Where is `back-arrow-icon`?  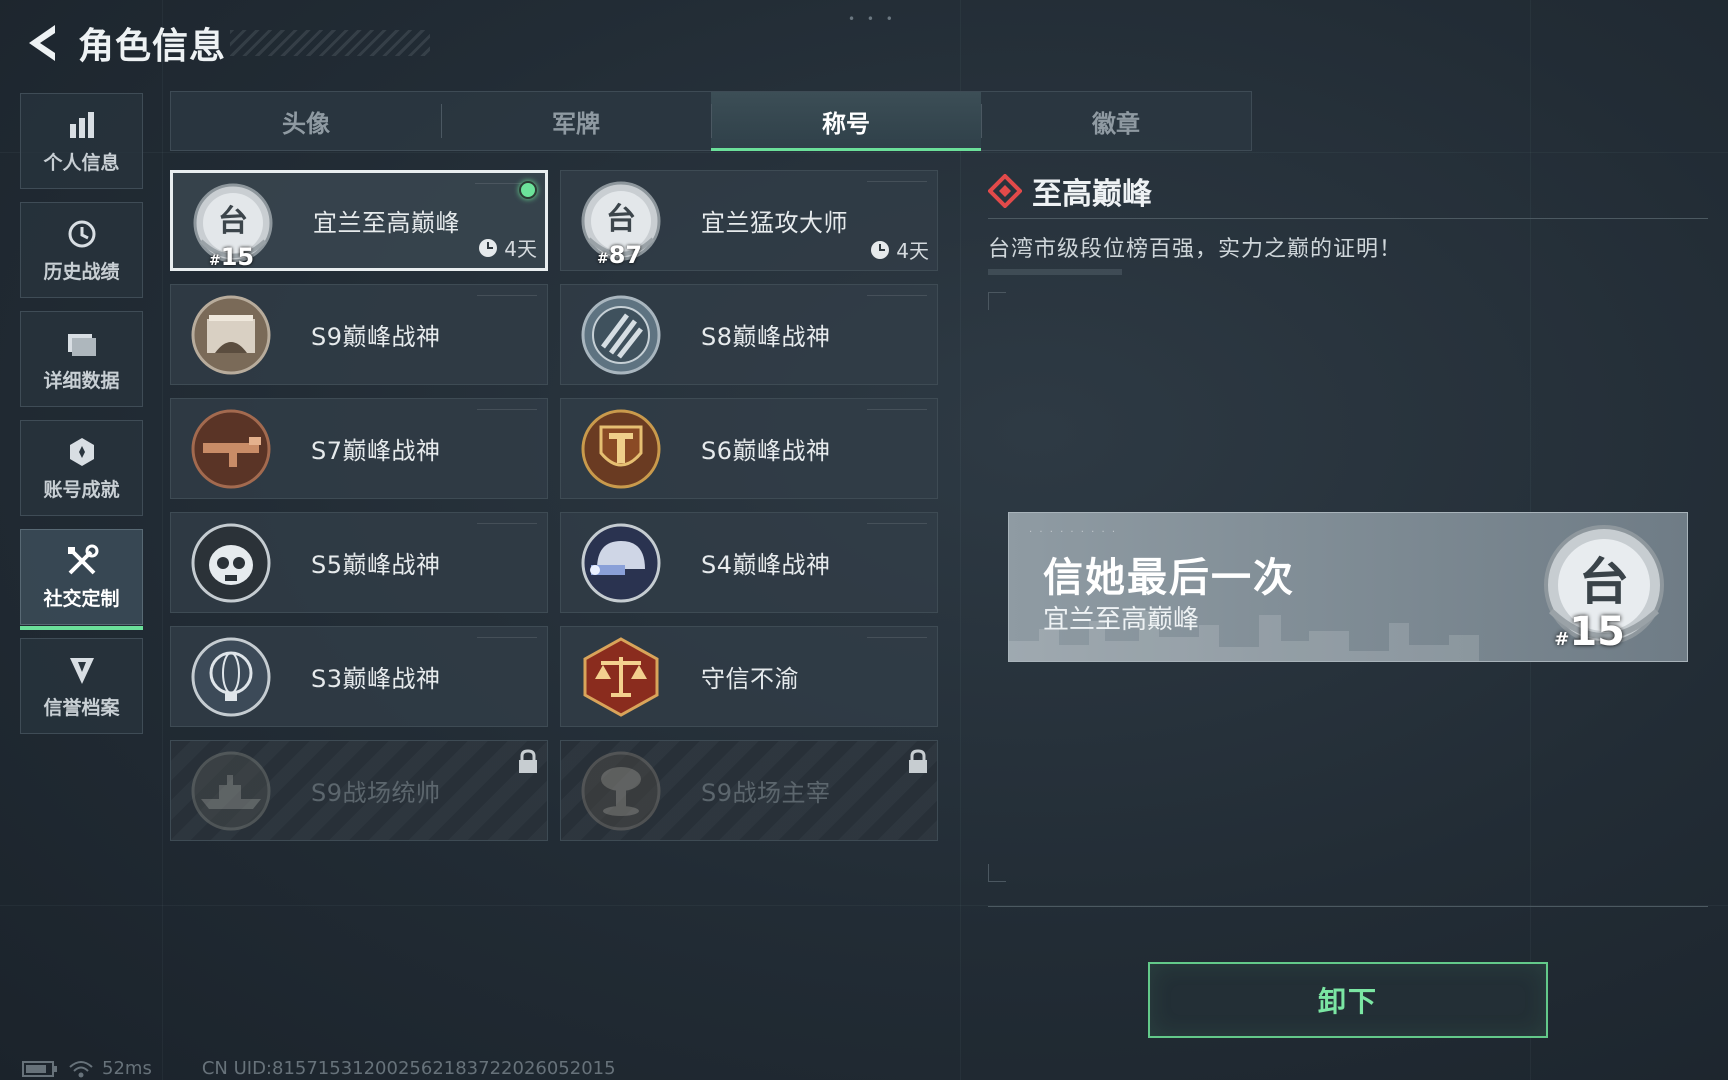
back-arrow-icon is located at coordinates (42, 43).